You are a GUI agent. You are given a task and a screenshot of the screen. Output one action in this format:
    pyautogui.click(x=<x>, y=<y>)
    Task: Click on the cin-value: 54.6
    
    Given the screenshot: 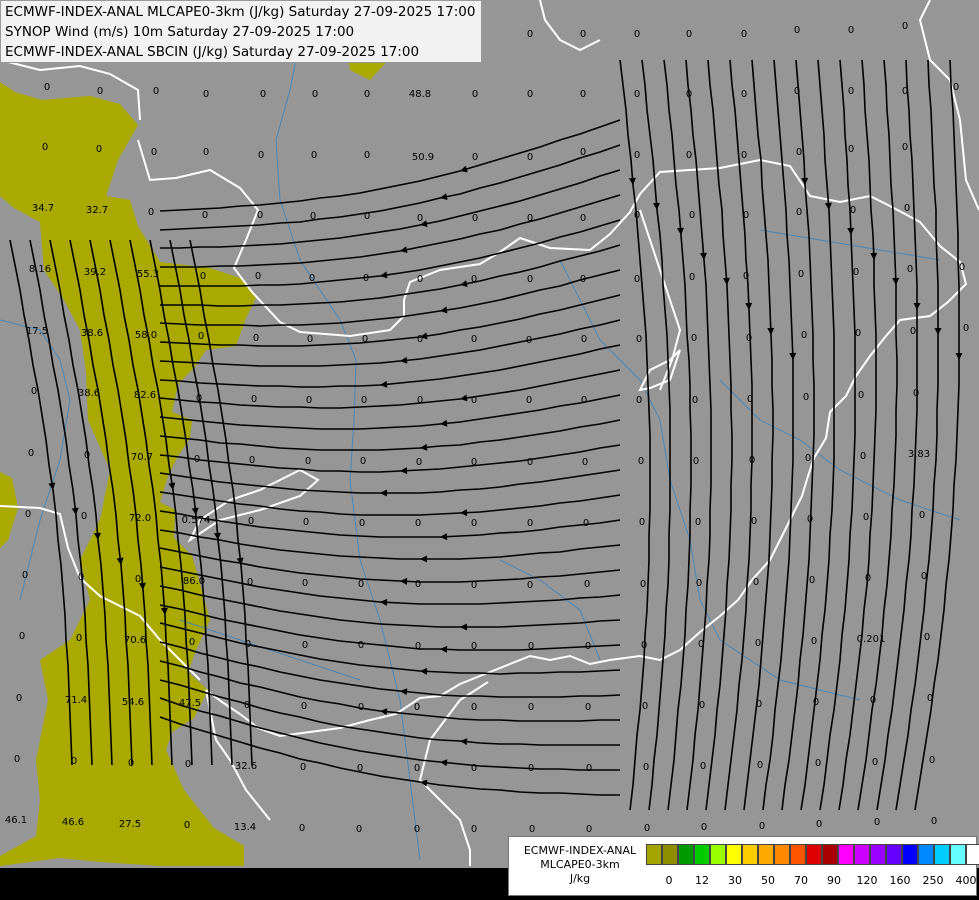 What is the action you would take?
    pyautogui.click(x=133, y=702)
    